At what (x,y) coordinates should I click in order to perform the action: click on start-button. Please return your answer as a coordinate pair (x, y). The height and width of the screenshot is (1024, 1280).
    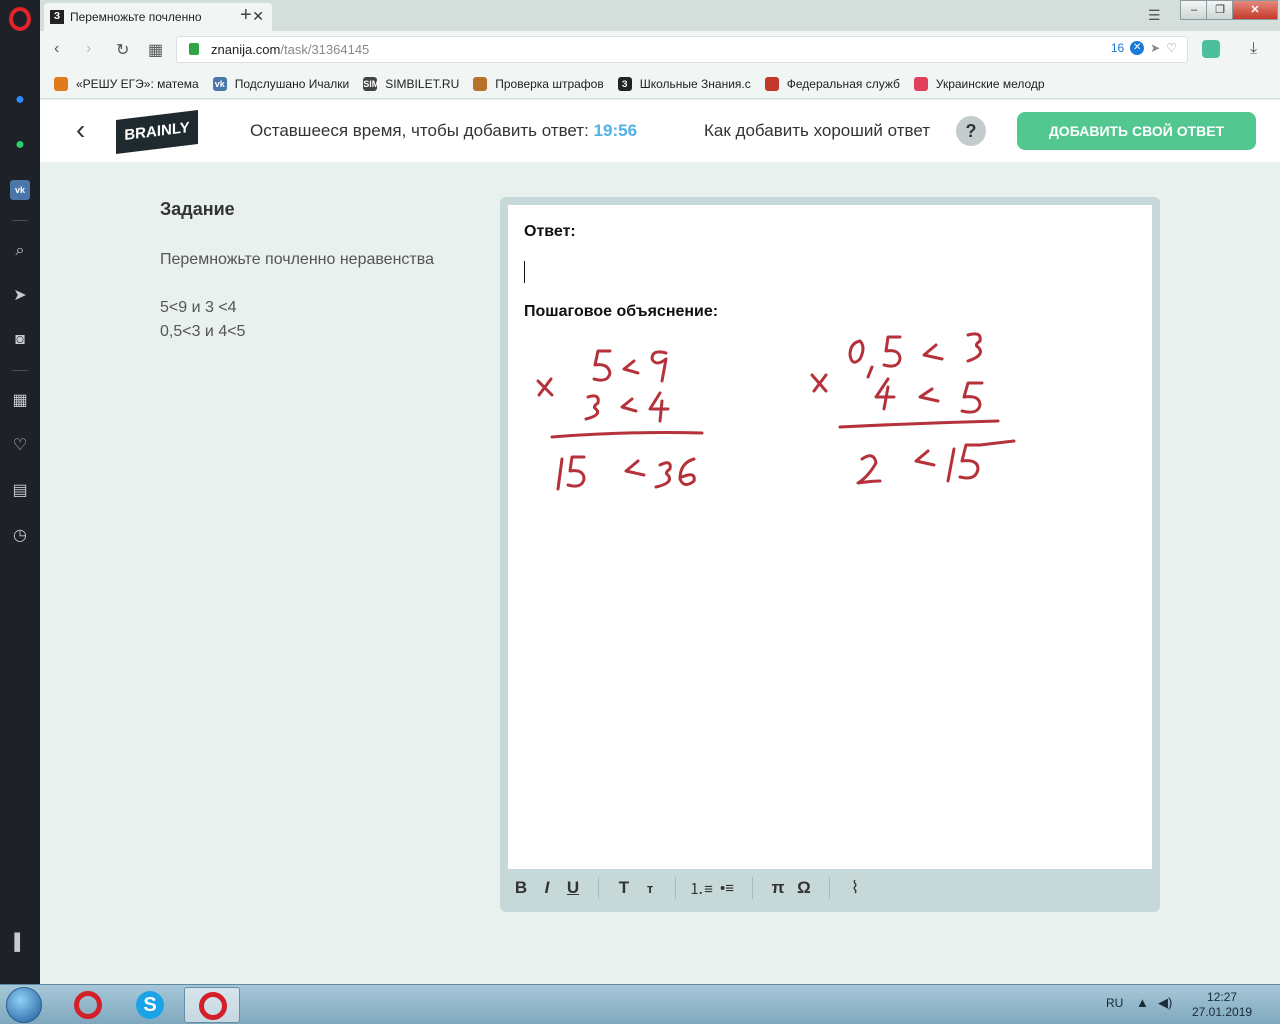
    Looking at the image, I should click on (24, 1005).